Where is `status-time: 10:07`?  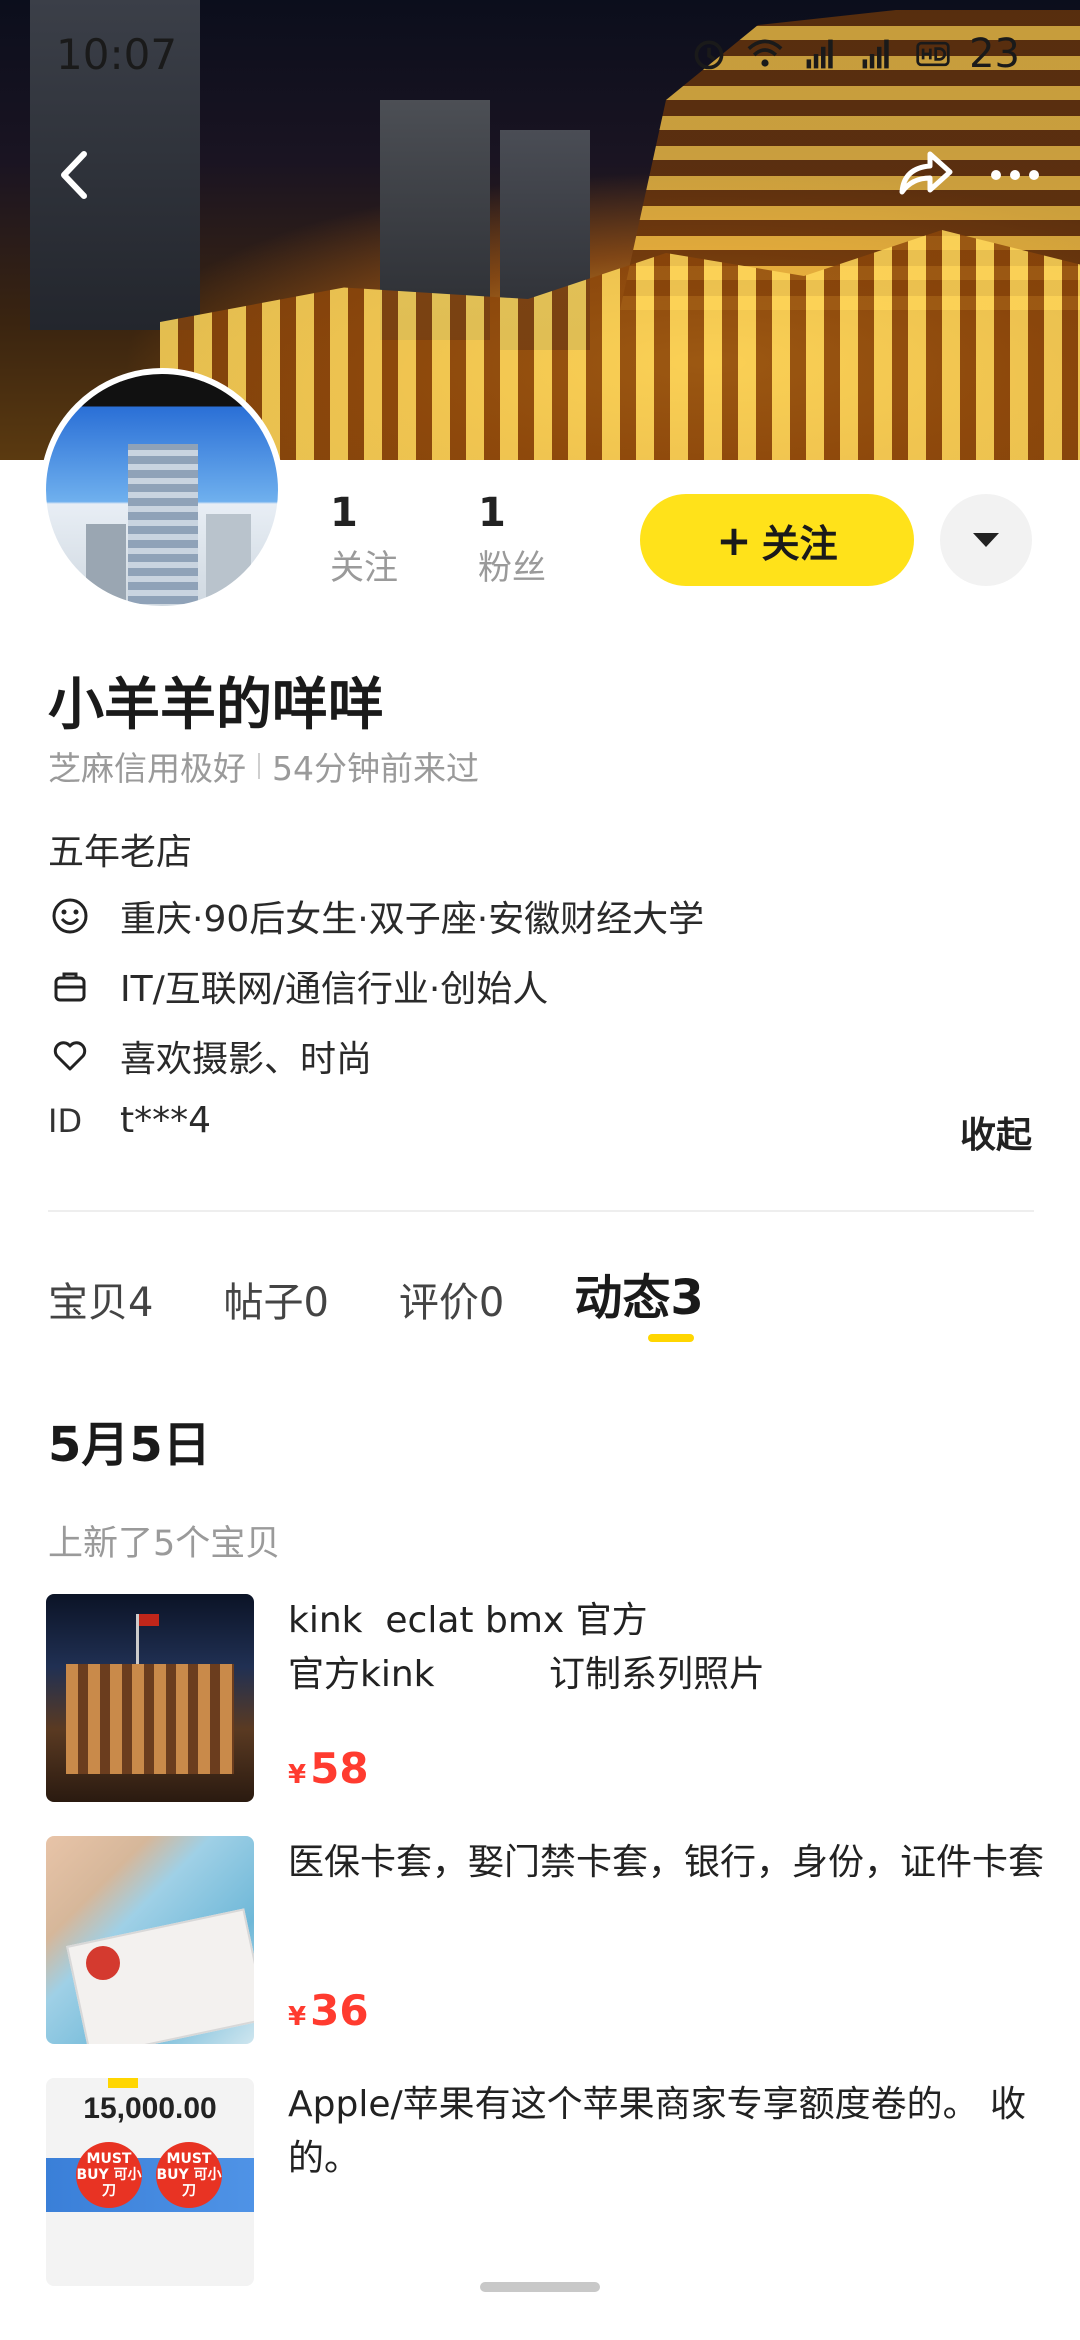
status-time: 10:07 is located at coordinates (117, 54).